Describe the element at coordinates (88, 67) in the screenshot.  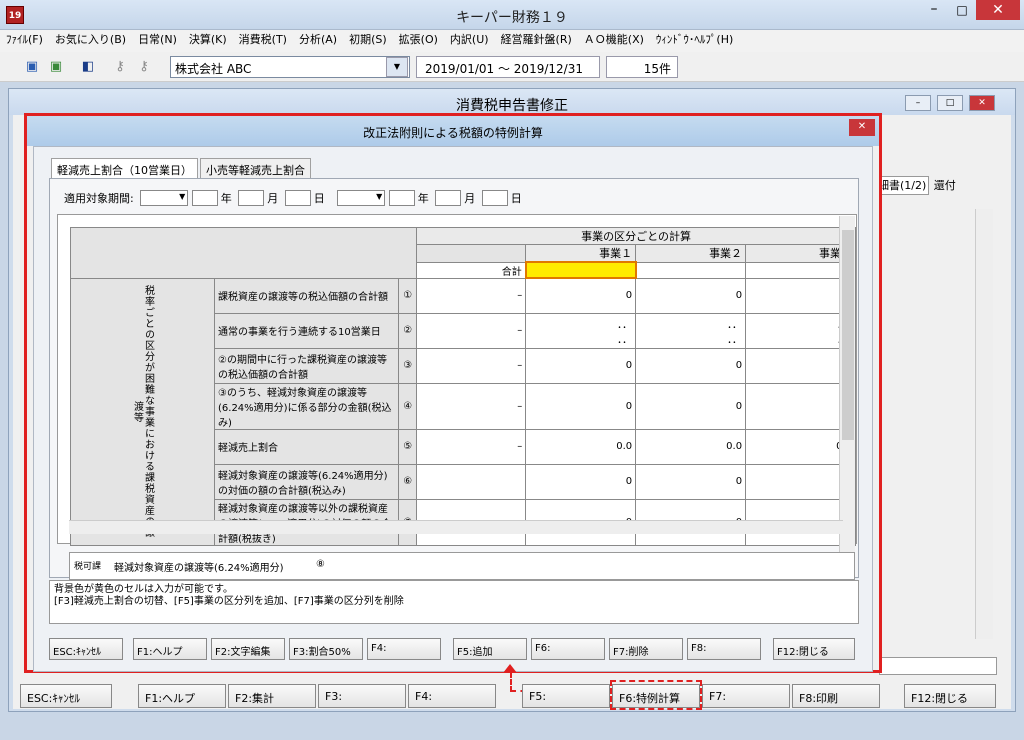
I see `window-icon: ◧` at that location.